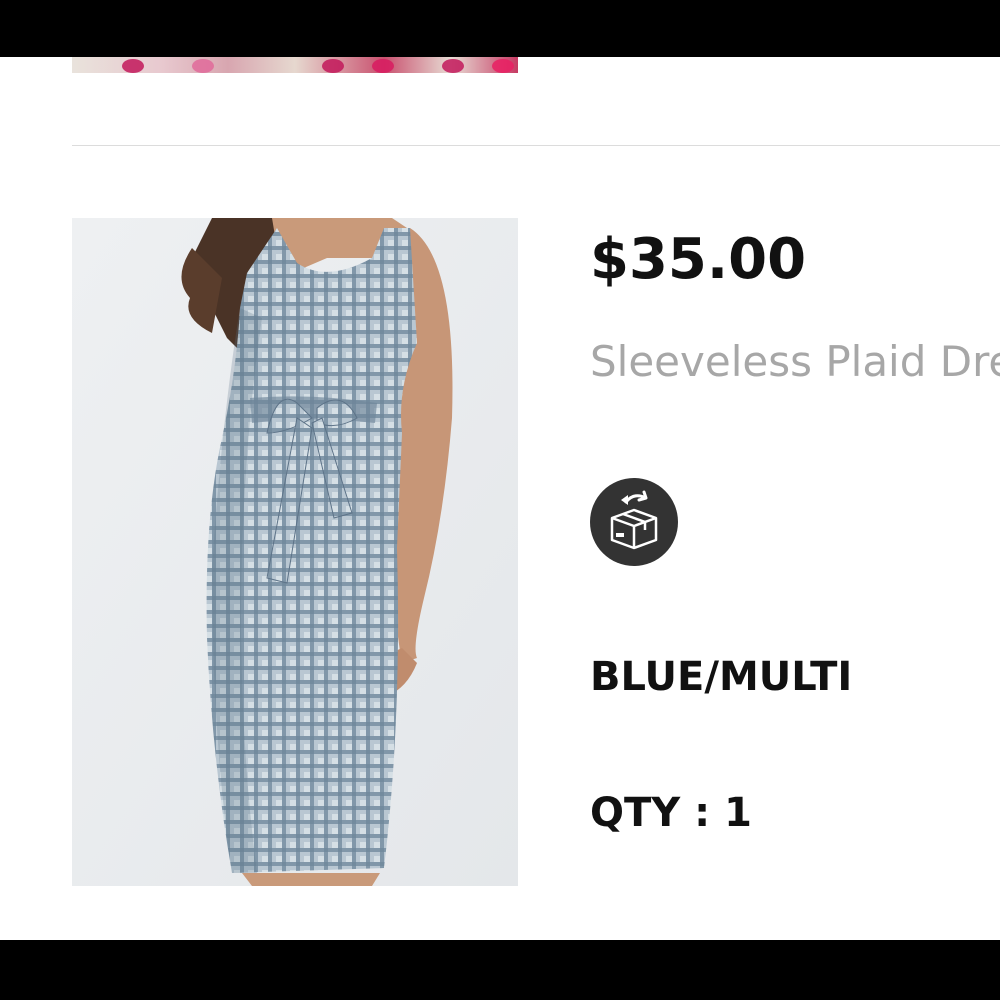 This screenshot has height=1000, width=1000. What do you see at coordinates (698, 259) in the screenshot?
I see `product-price: $35.00` at bounding box center [698, 259].